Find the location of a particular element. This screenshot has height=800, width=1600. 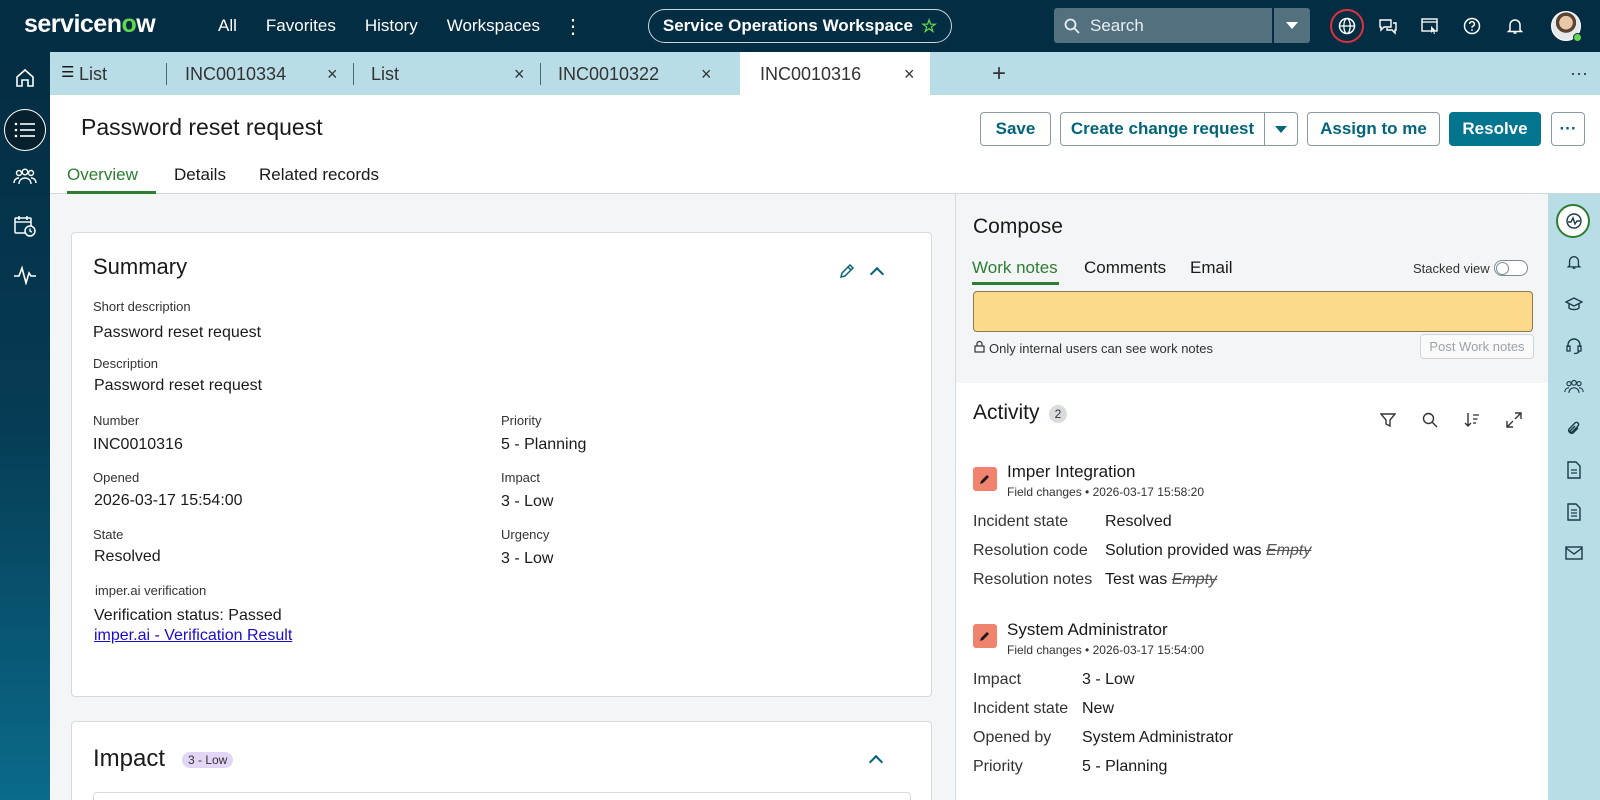

field-value: 3 - Low is located at coordinates (1108, 679).